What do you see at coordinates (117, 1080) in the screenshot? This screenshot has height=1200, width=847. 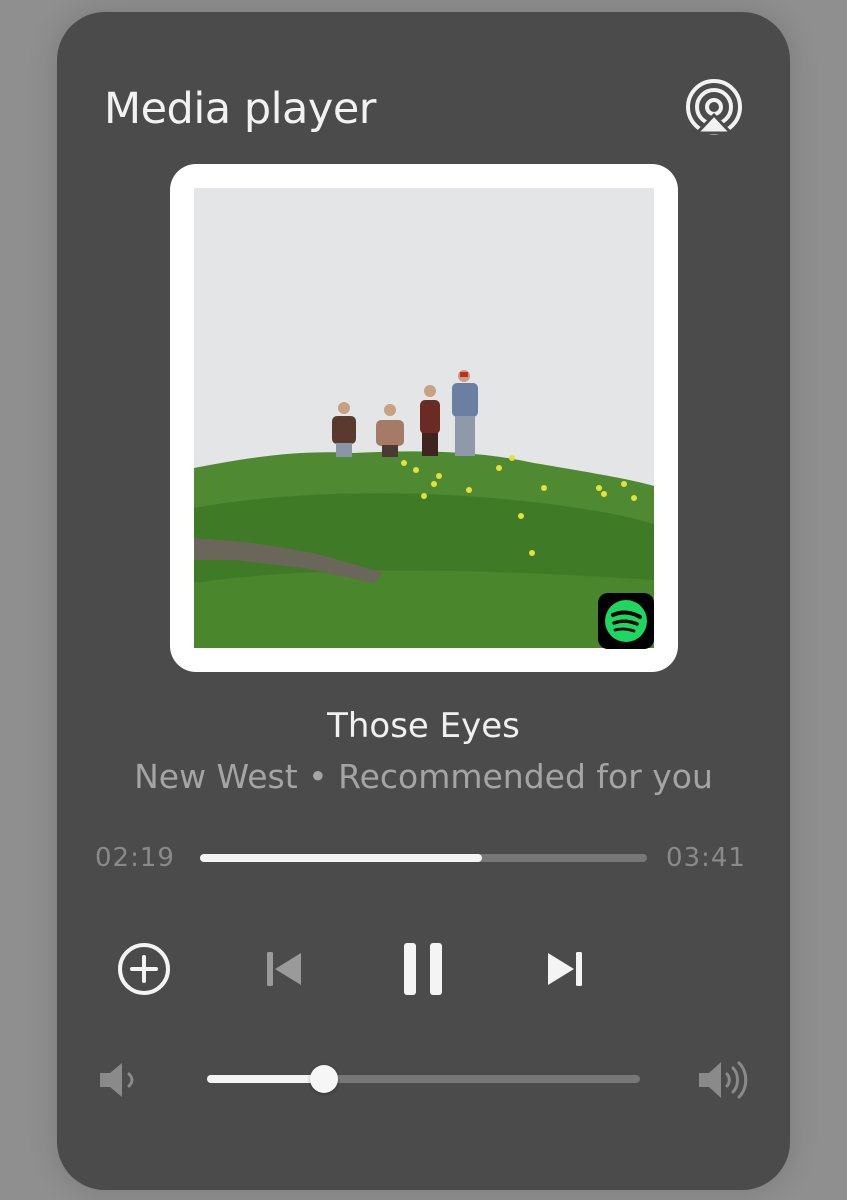 I see `volume-low-icon` at bounding box center [117, 1080].